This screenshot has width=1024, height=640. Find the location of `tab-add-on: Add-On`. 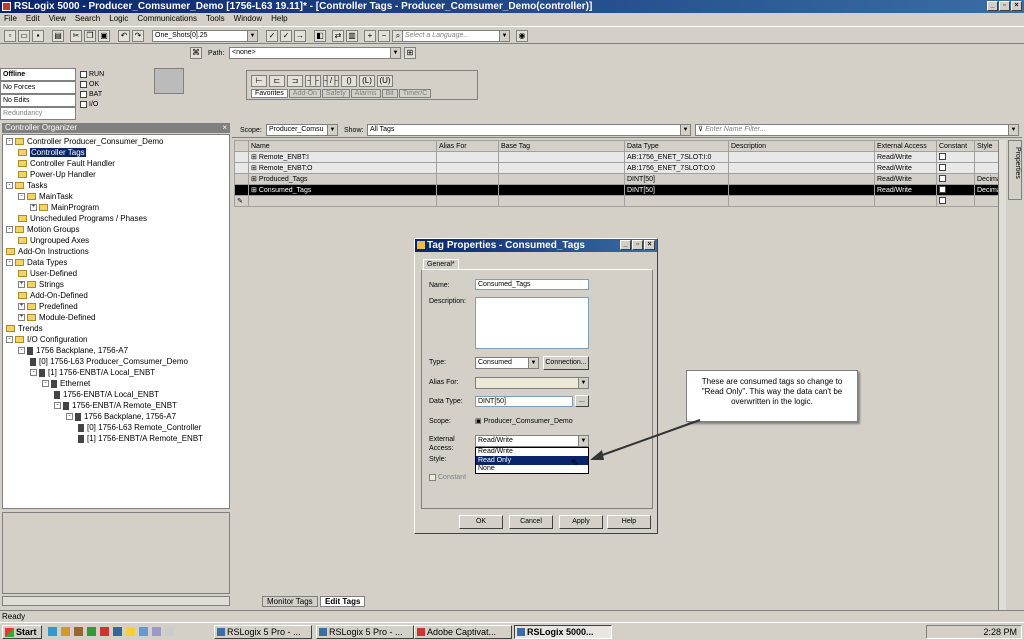

tab-add-on: Add-On is located at coordinates (304, 93).